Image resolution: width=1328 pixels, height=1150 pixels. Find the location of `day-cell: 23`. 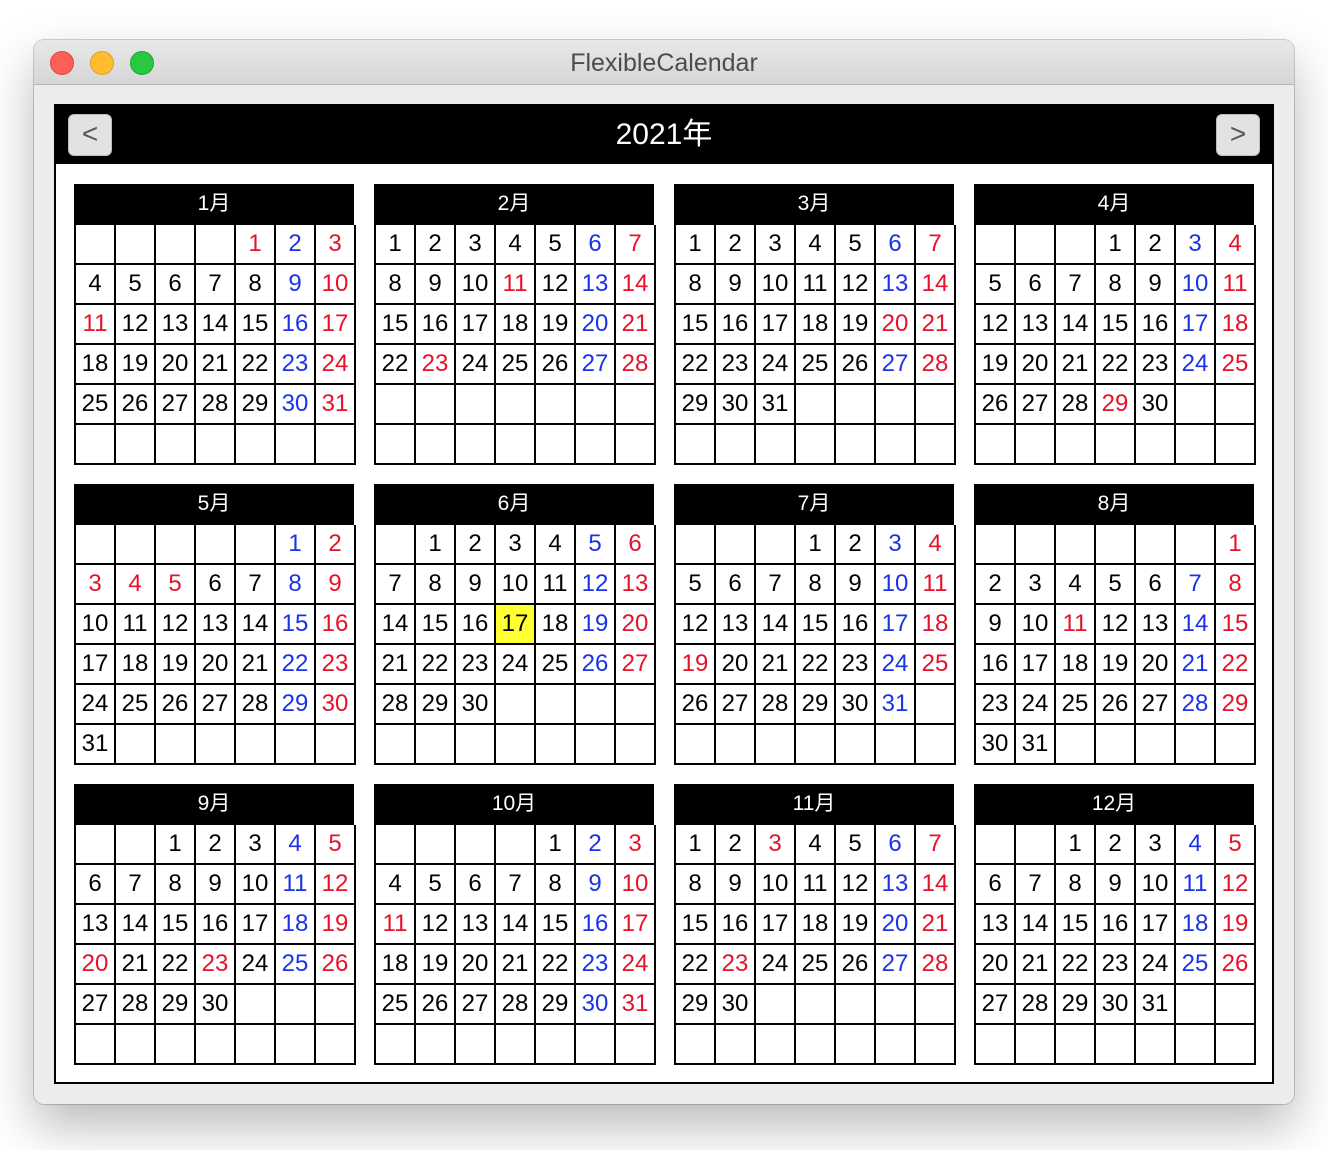

day-cell: 23 is located at coordinates (296, 365).